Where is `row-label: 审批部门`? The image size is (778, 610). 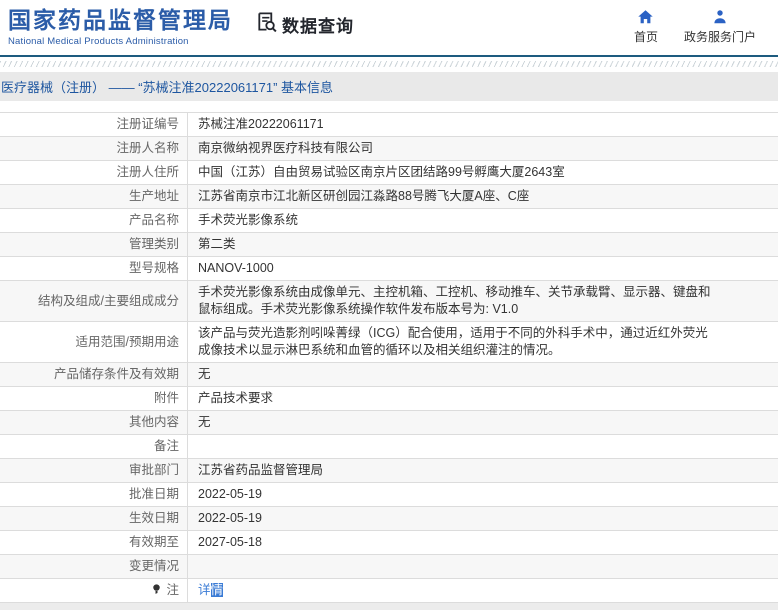
row-label: 审批部门 is located at coordinates (94, 470).